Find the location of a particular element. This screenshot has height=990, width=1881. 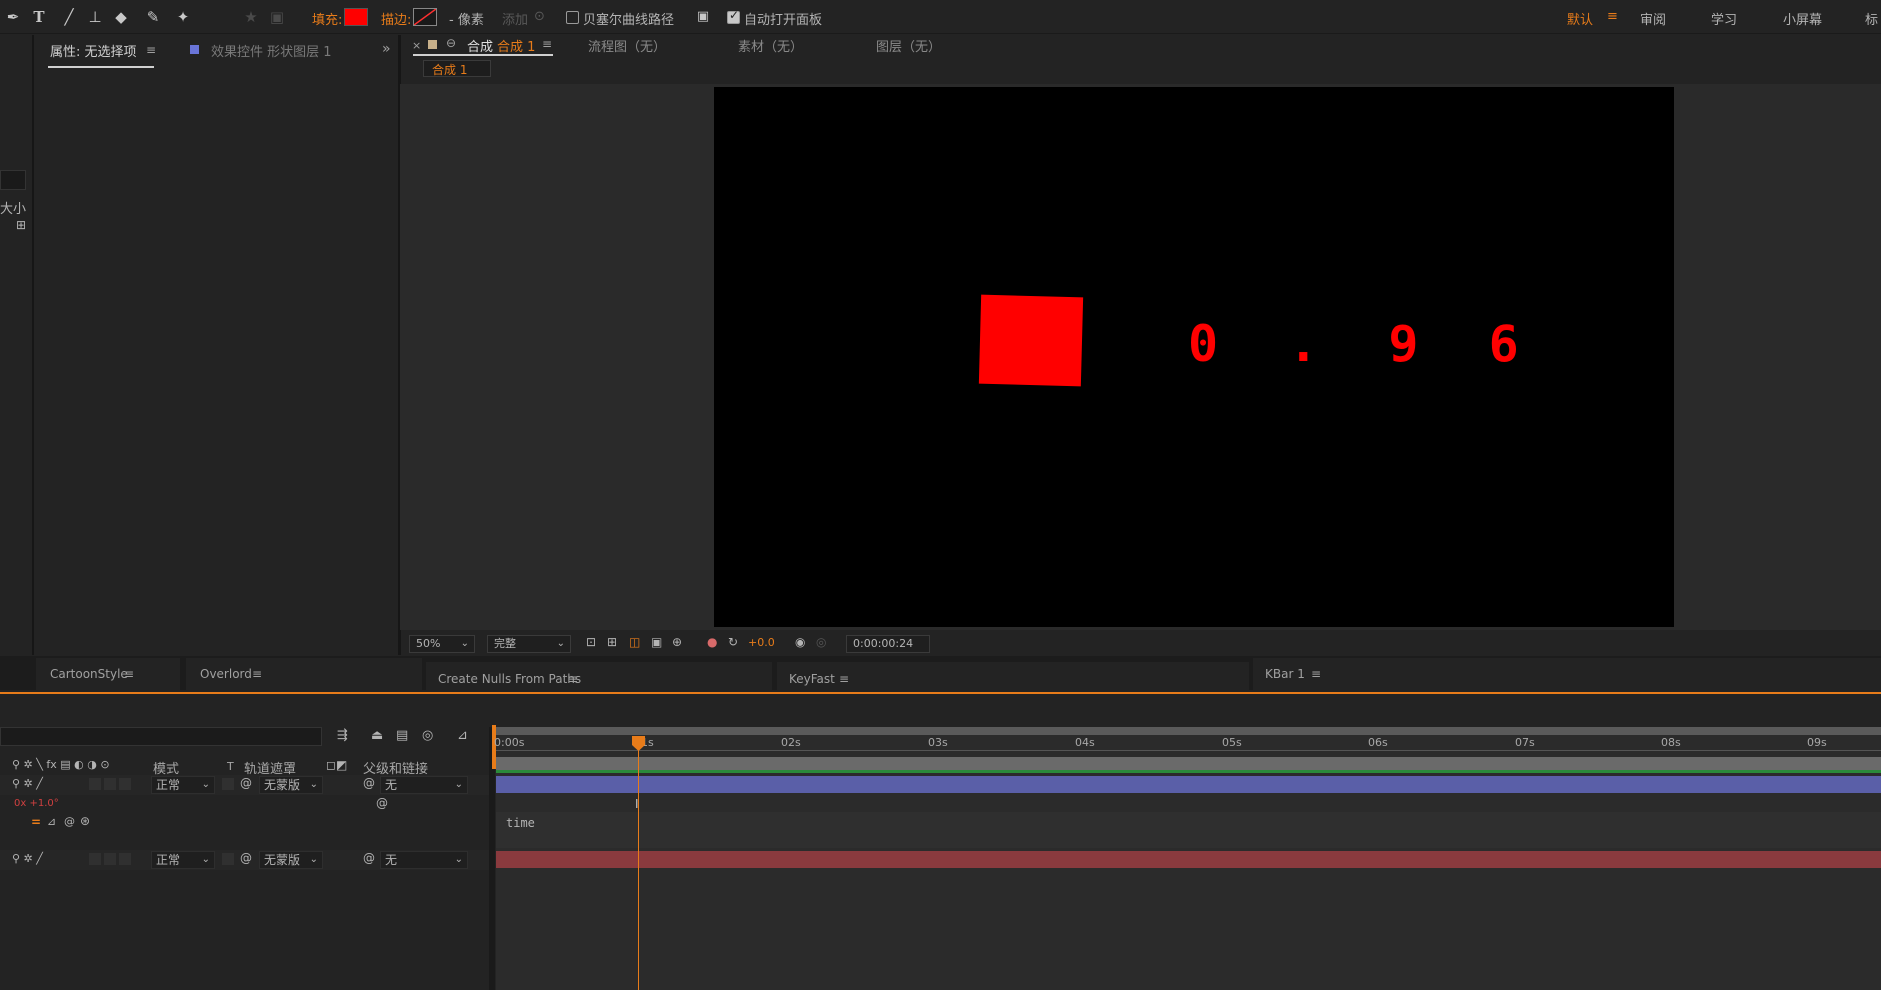

layer-1-matte-select: 无蒙版 ⌄ is located at coordinates (291, 785).